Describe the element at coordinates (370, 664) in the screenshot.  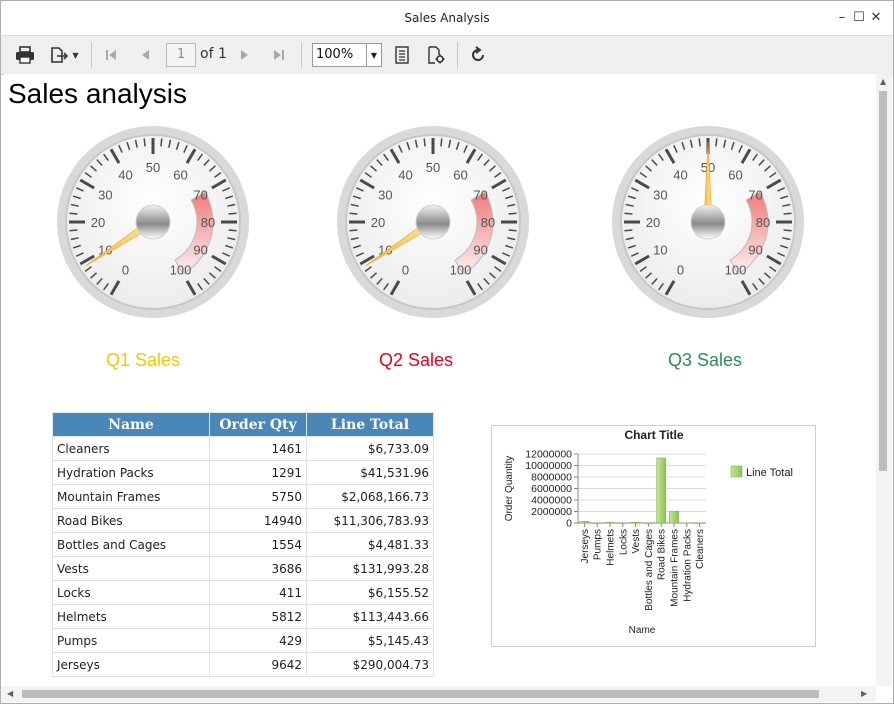
I see `cell-line-total: $290,004.73` at that location.